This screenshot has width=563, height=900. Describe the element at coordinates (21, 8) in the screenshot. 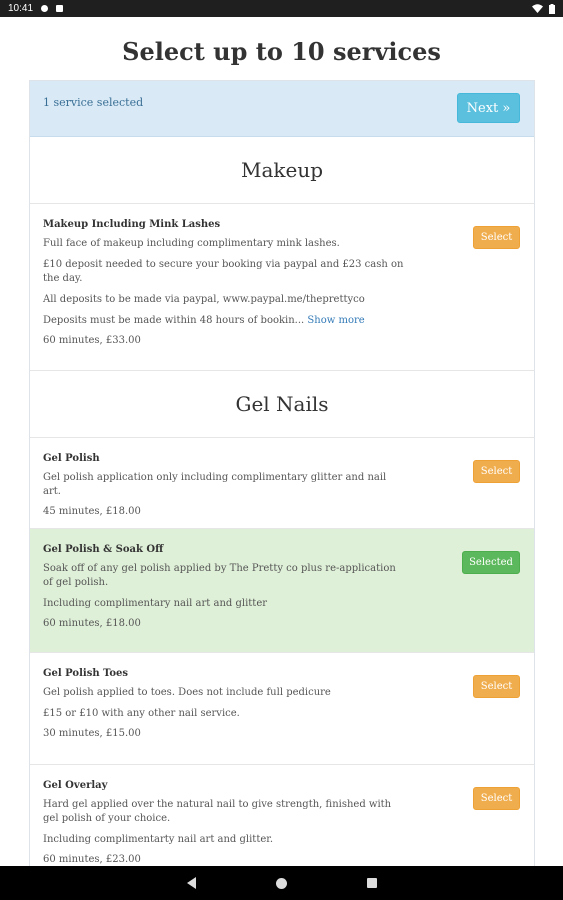

I see `status-time: 10:41` at that location.